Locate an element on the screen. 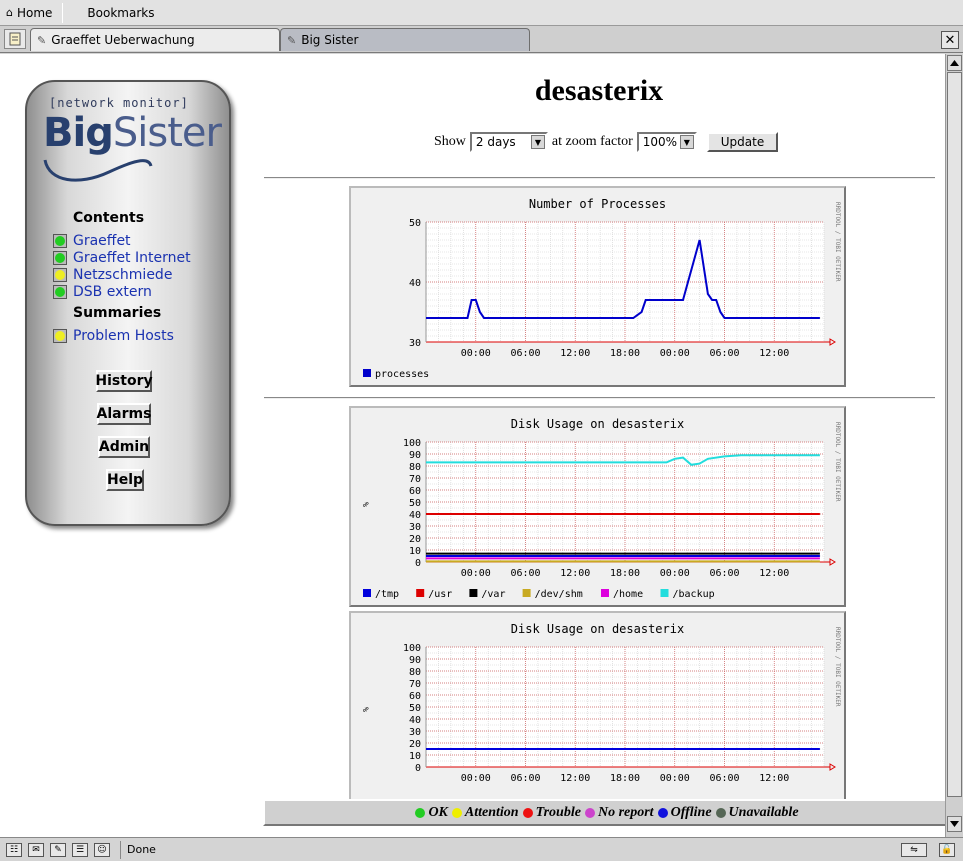 The height and width of the screenshot is (861, 963). status-legend-trouble: Trouble is located at coordinates (551, 813).